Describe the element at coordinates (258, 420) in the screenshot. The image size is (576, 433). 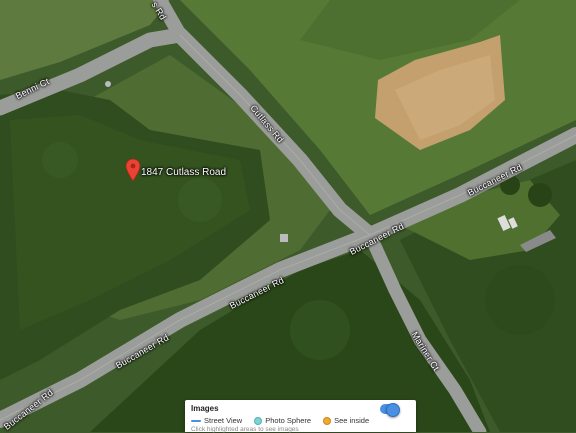
I see `photo-sphere-dot-icon` at that location.